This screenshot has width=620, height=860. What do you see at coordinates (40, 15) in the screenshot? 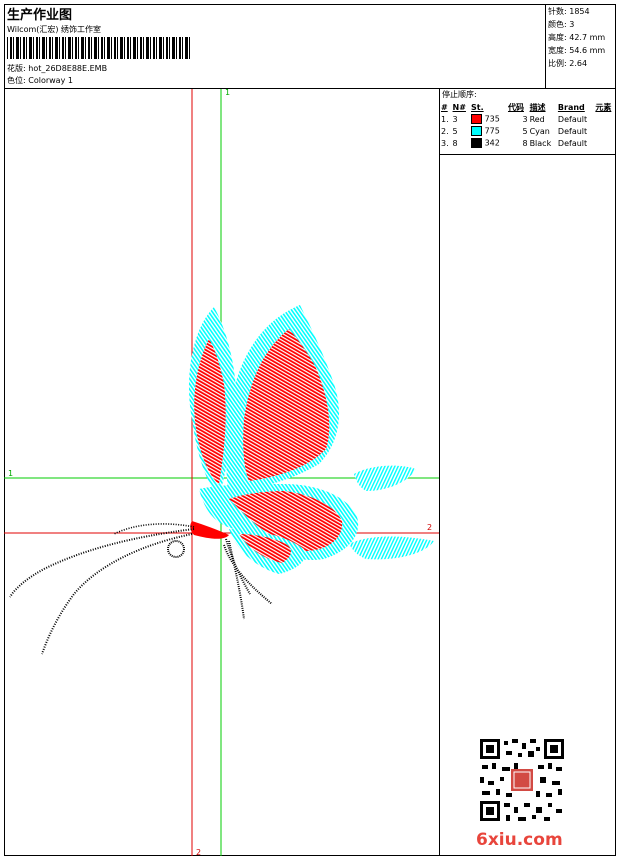
I see `page-title: 生产作业图` at bounding box center [40, 15].